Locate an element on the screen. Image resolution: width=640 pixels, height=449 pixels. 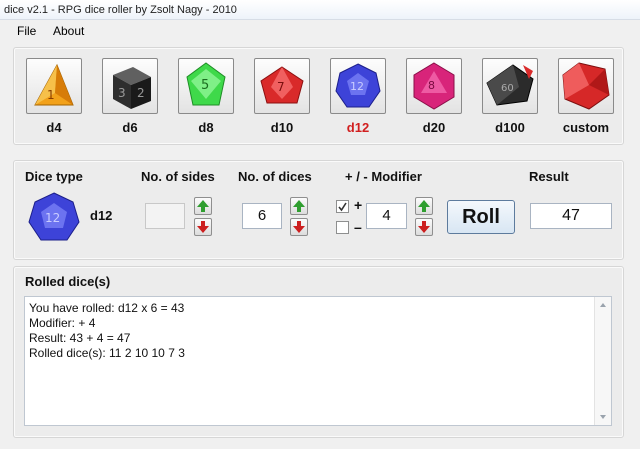
count-down-button is located at coordinates (299, 227).